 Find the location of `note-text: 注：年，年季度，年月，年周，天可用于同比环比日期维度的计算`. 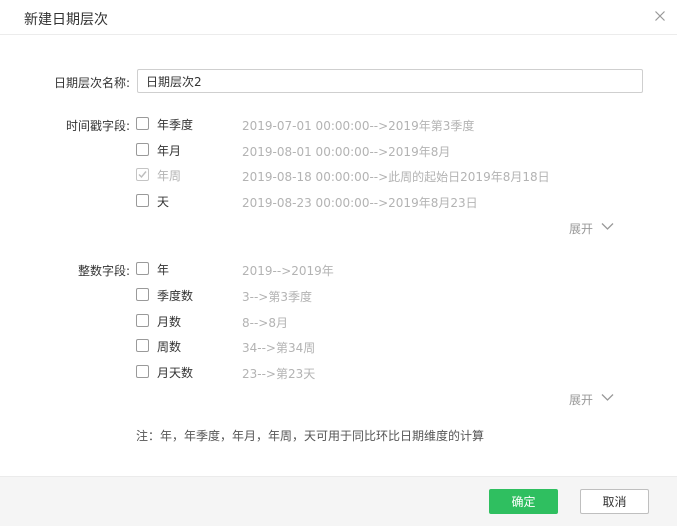

note-text: 注：年，年季度，年月，年周，天可用于同比环比日期维度的计算 is located at coordinates (310, 436).